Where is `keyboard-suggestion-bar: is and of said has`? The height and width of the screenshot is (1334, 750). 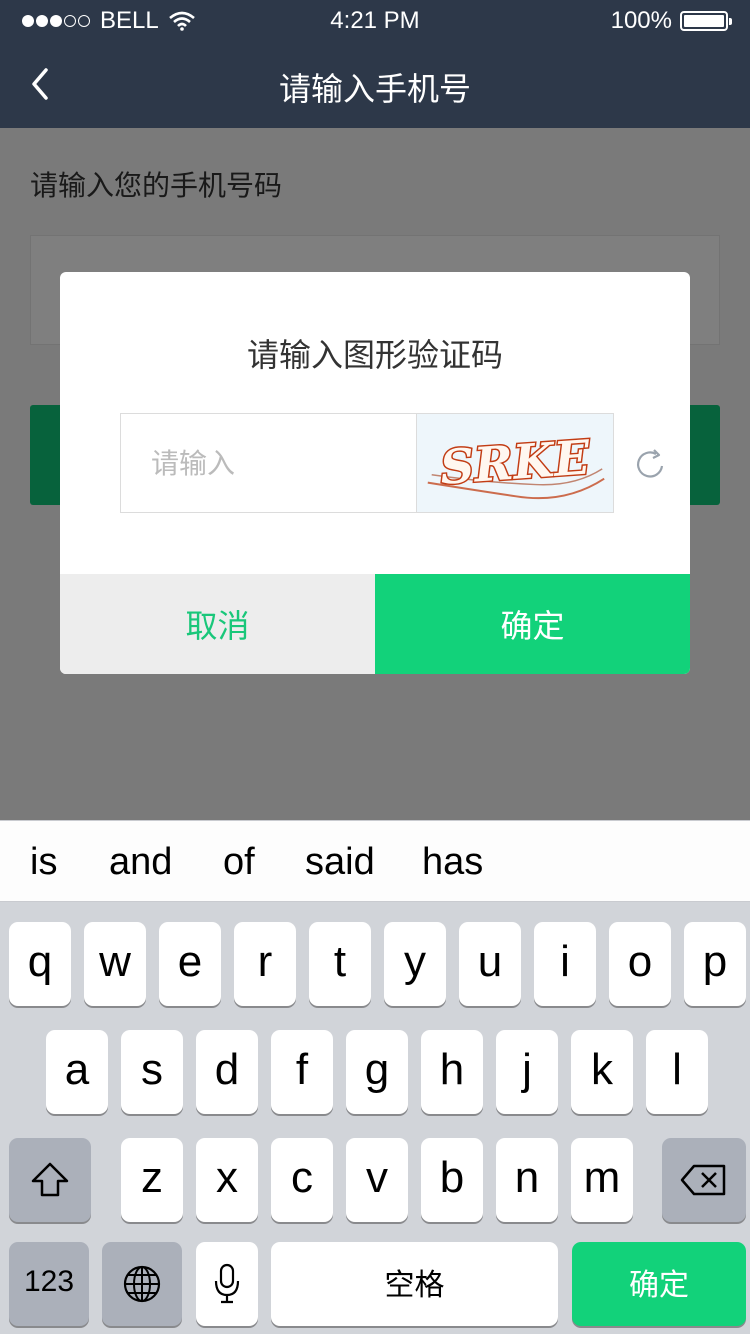 keyboard-suggestion-bar: is and of said has is located at coordinates (375, 861).